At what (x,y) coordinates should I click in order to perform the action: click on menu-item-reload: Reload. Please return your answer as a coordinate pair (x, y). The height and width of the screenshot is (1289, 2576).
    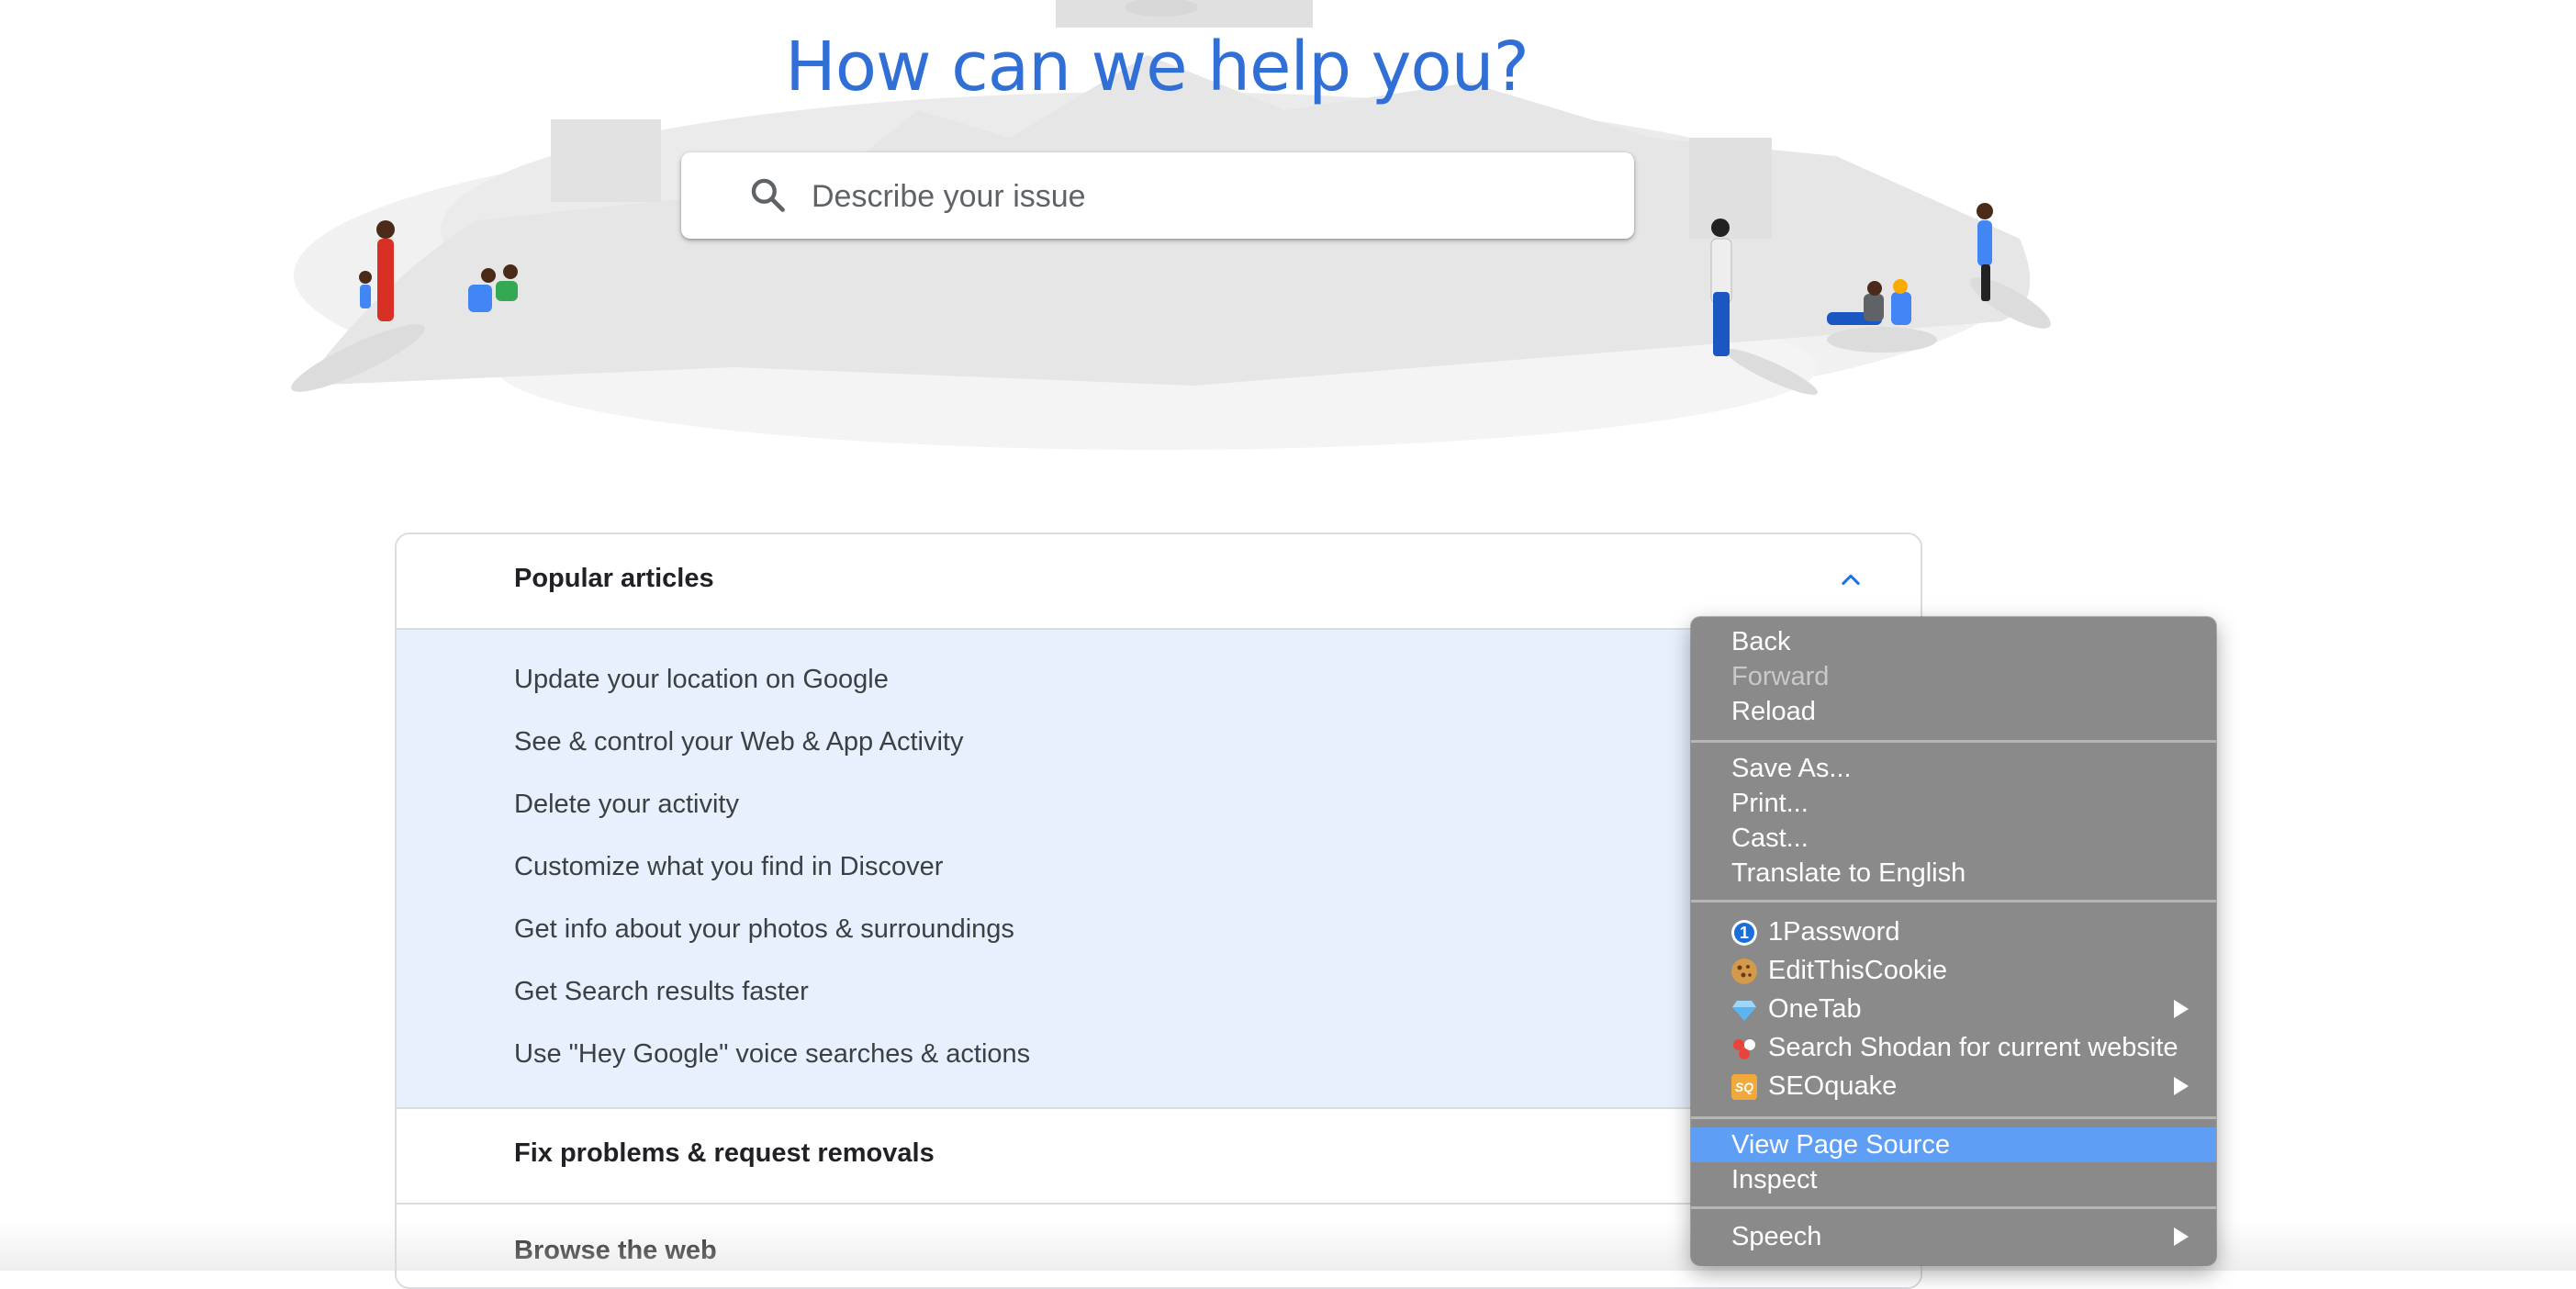
    Looking at the image, I should click on (1953, 711).